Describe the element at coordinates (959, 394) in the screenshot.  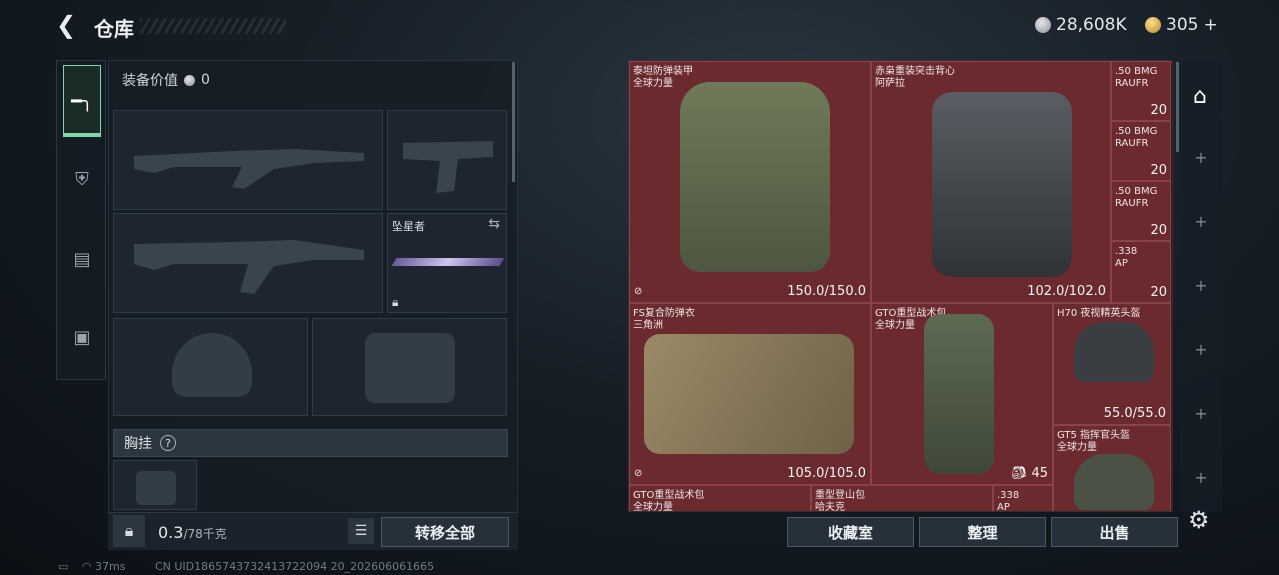
I see `backpack-image` at that location.